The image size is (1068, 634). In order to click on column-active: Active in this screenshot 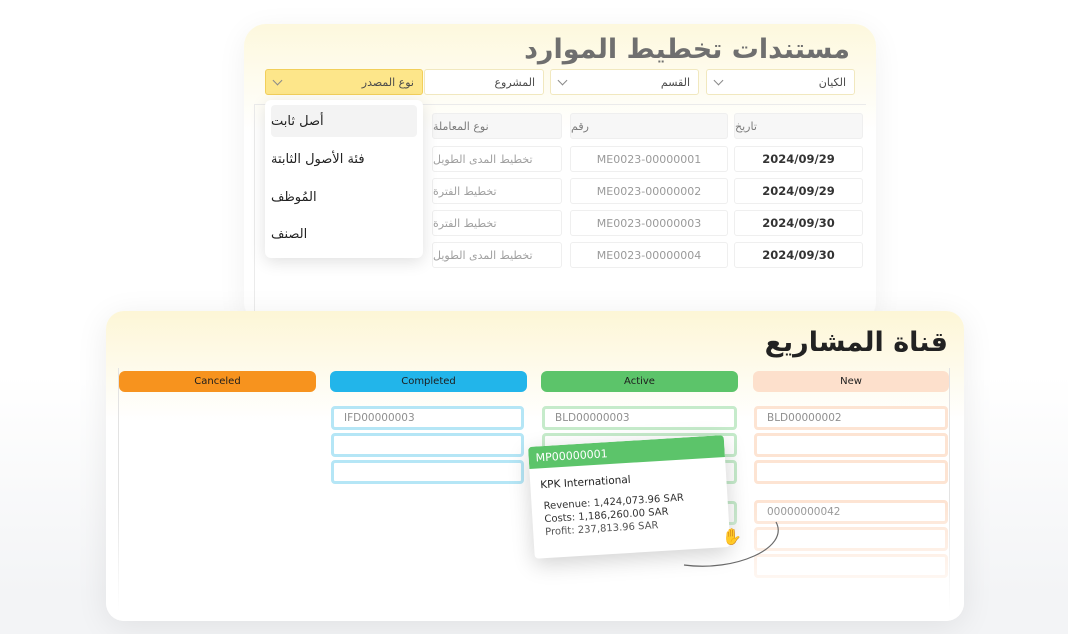, I will do `click(639, 381)`.